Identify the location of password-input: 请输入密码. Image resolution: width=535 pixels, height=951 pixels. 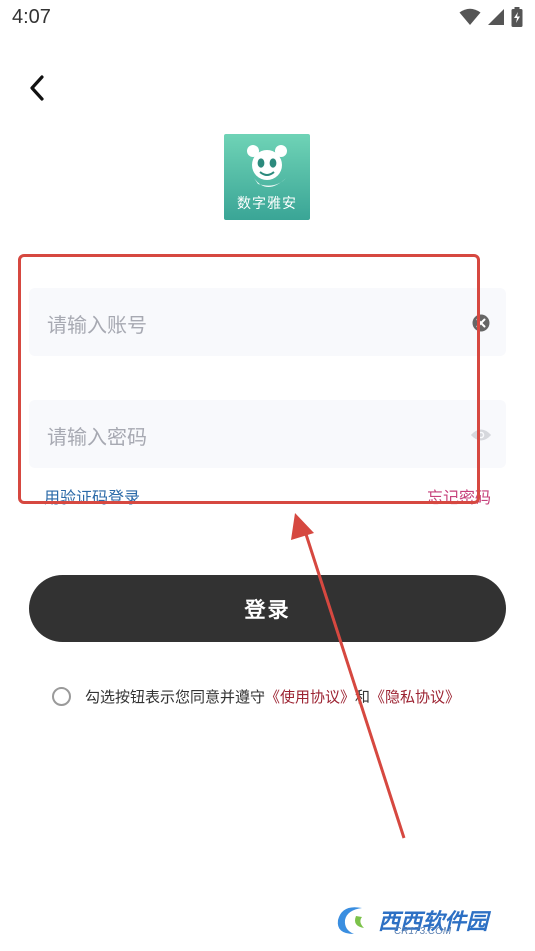
(267, 434).